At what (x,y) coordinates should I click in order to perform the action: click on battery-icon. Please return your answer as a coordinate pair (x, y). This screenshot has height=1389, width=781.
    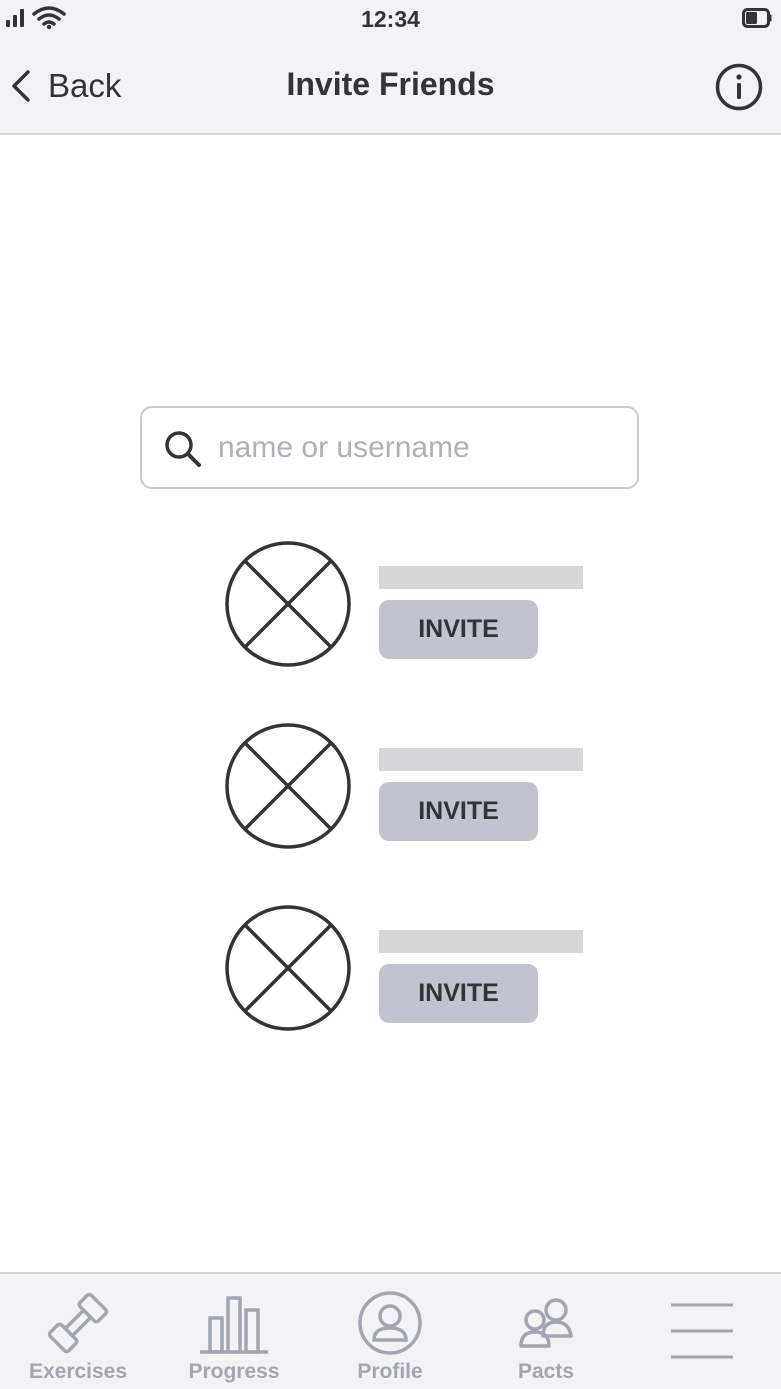
    Looking at the image, I should click on (757, 18).